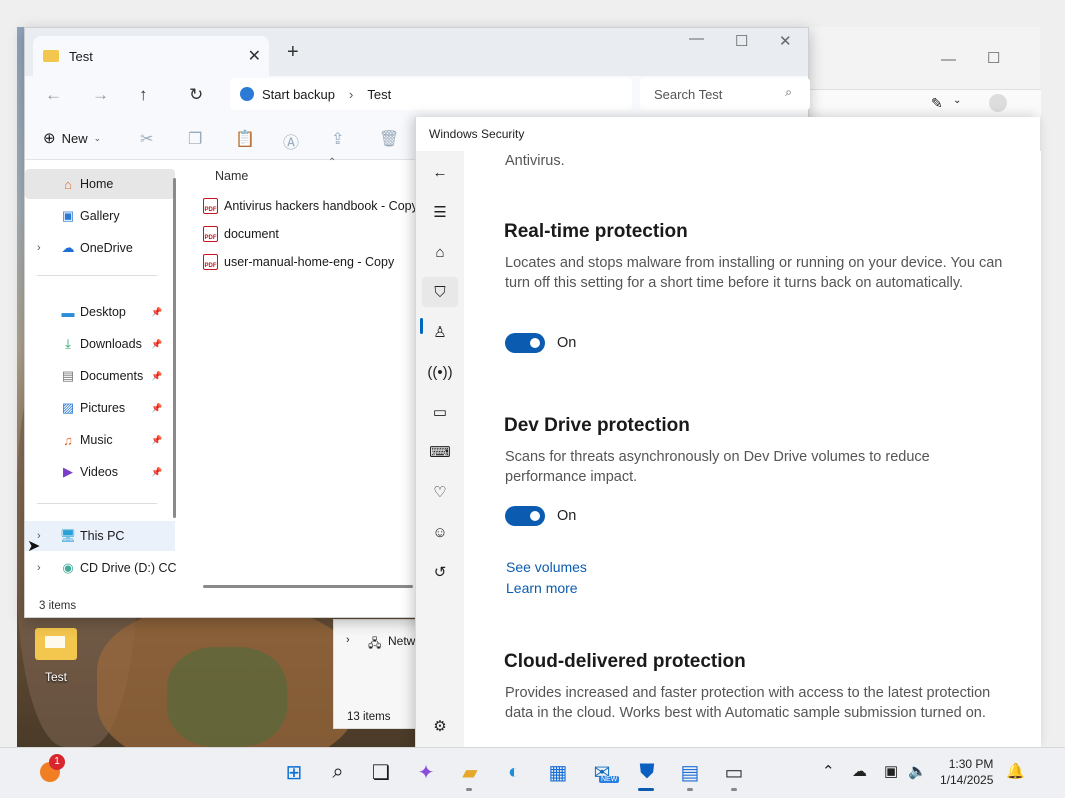 This screenshot has height=798, width=1065. What do you see at coordinates (998, 103) in the screenshot?
I see `avatar` at bounding box center [998, 103].